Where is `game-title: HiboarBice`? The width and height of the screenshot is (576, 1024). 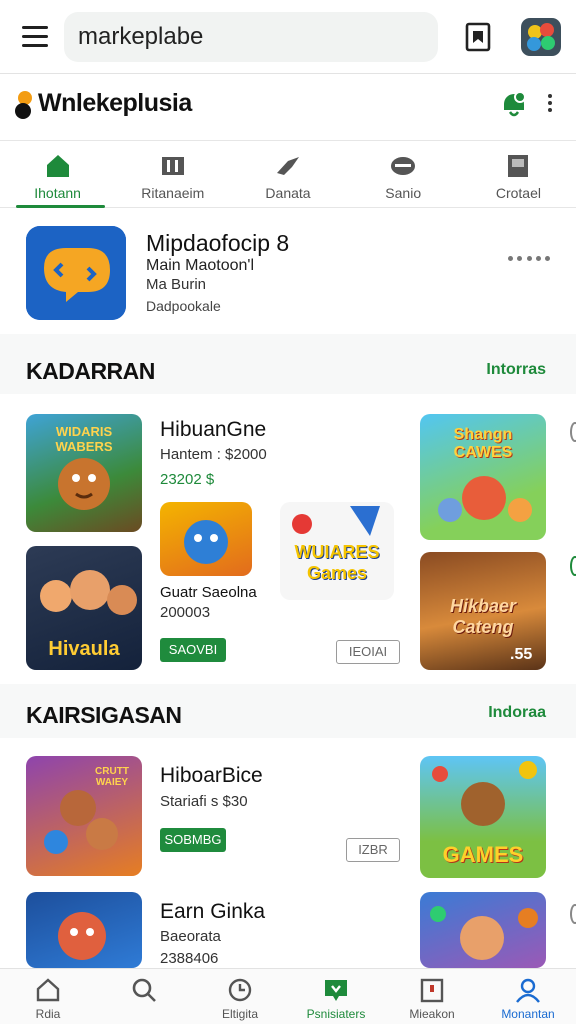
game-title: HiboarBice is located at coordinates (211, 776).